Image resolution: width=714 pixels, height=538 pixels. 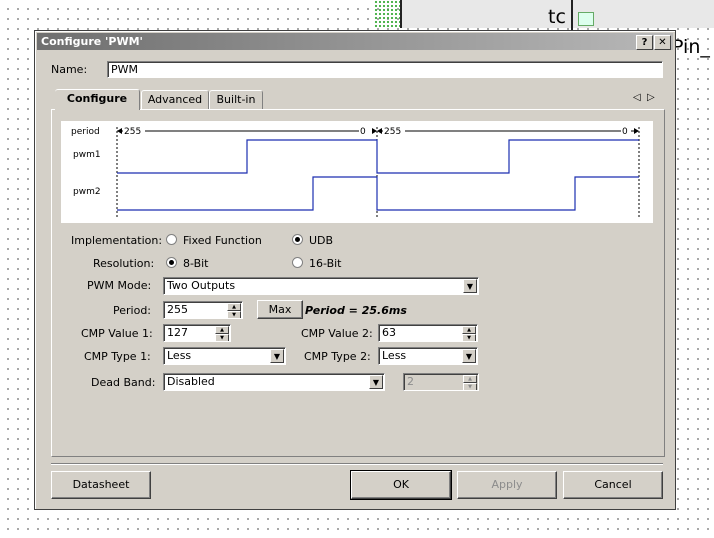 What do you see at coordinates (441, 382) in the screenshot?
I see `dead-band-count-input: 2 ▲ ▼` at bounding box center [441, 382].